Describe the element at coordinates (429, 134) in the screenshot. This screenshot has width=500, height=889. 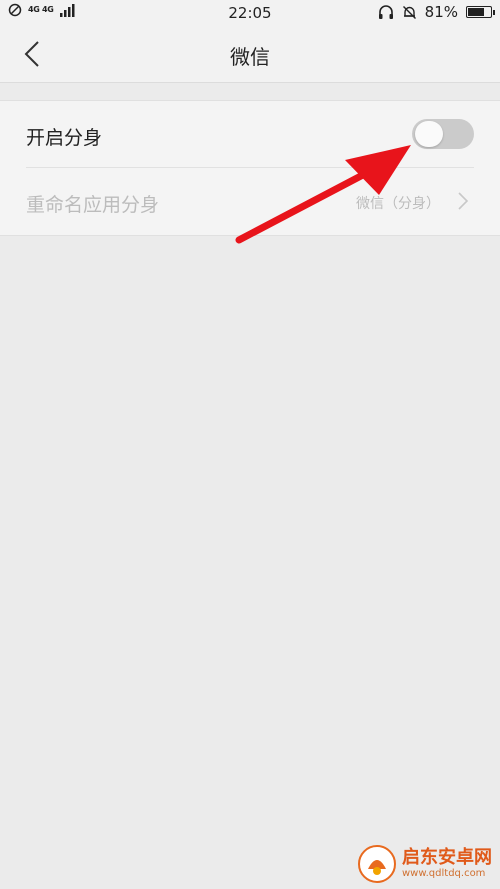
I see `toggle-knob` at that location.